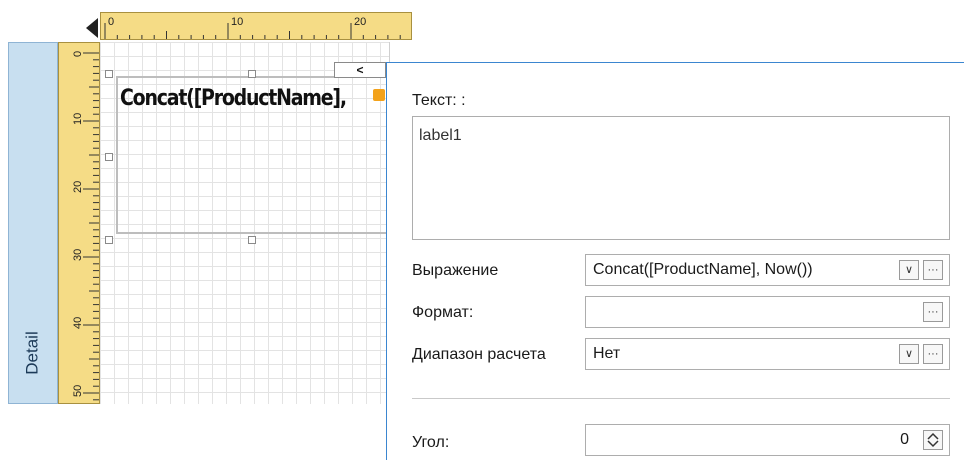 The height and width of the screenshot is (460, 964). I want to click on resize-handle-top-center, so click(252, 74).